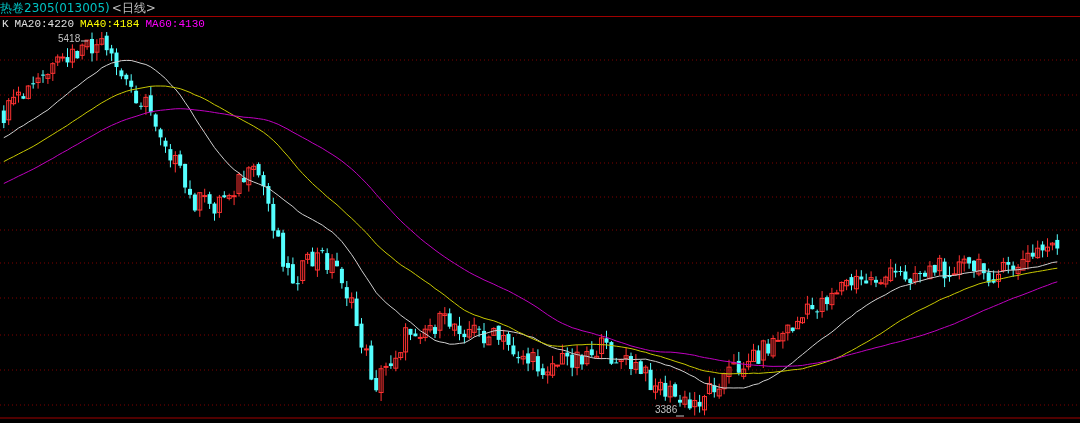  What do you see at coordinates (5, 24) in the screenshot?
I see `legend-label: K` at bounding box center [5, 24].